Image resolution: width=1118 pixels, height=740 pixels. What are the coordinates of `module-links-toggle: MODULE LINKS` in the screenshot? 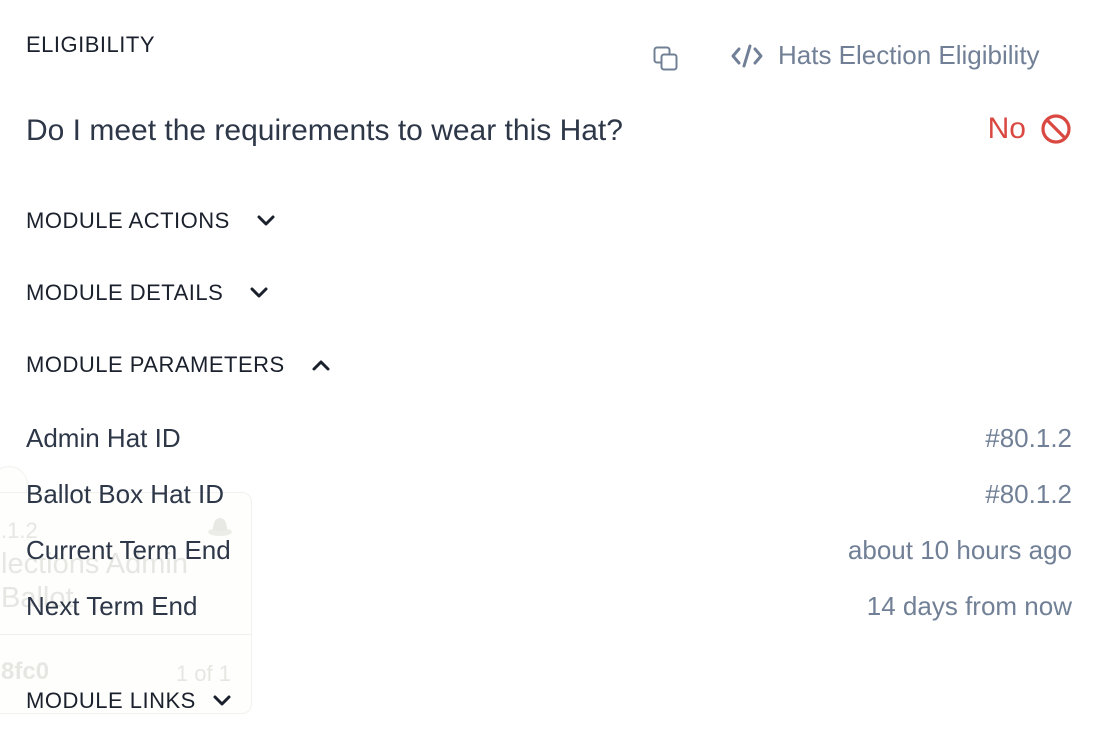 It's located at (129, 701).